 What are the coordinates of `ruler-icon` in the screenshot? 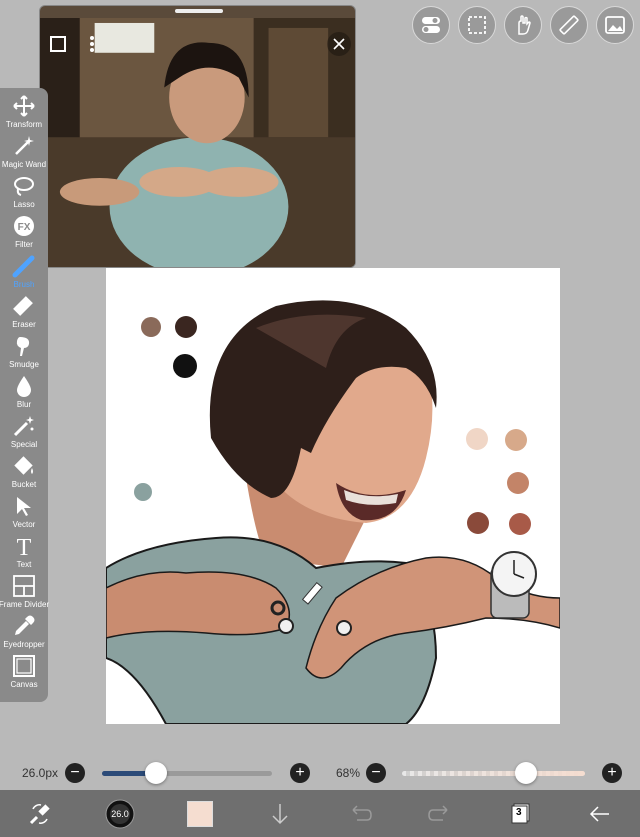 It's located at (569, 25).